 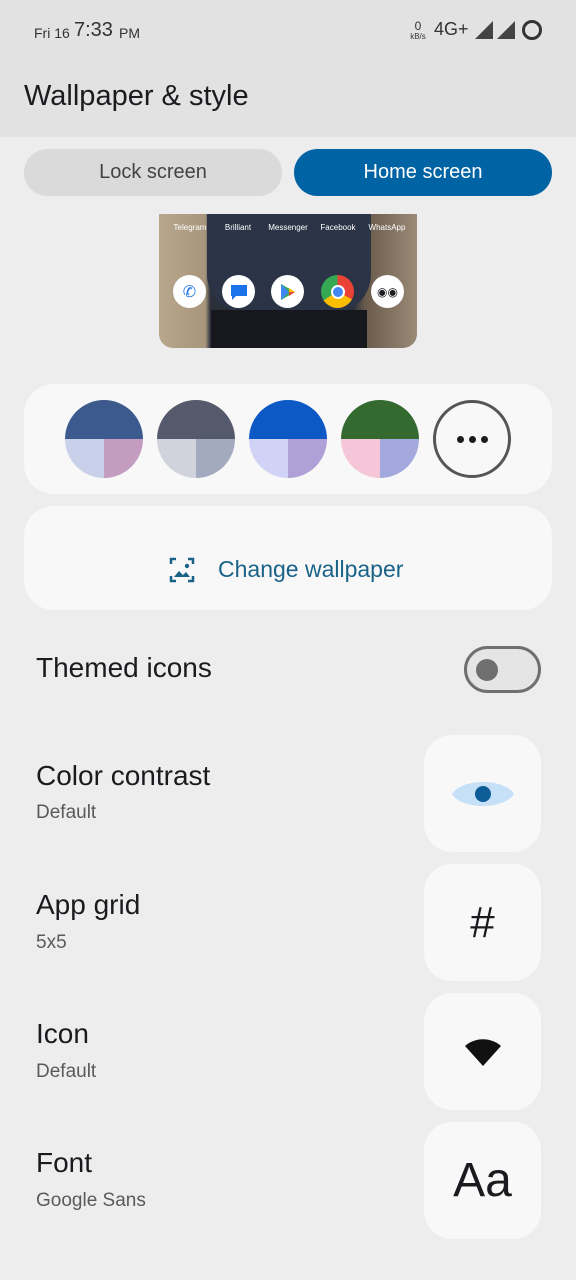 I want to click on eye-icon, so click(x=482, y=793).